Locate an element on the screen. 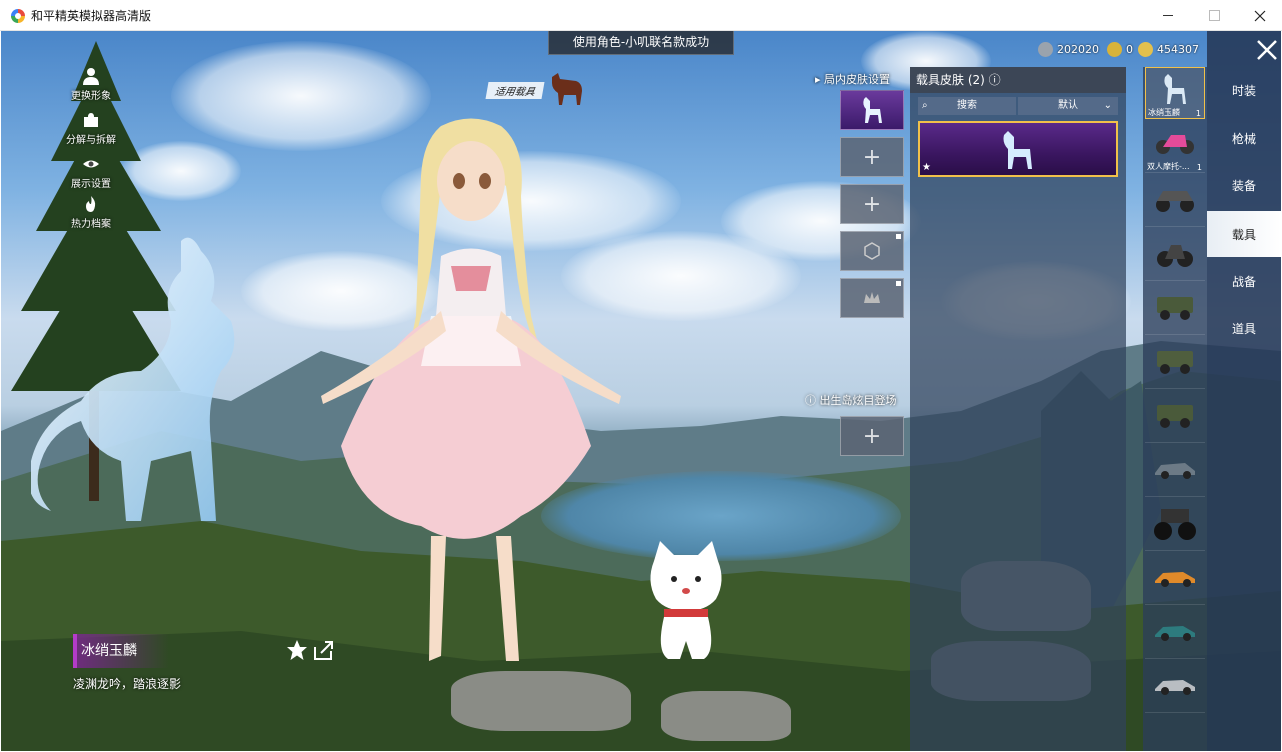  tab-preparation: 战备 is located at coordinates (1244, 281).